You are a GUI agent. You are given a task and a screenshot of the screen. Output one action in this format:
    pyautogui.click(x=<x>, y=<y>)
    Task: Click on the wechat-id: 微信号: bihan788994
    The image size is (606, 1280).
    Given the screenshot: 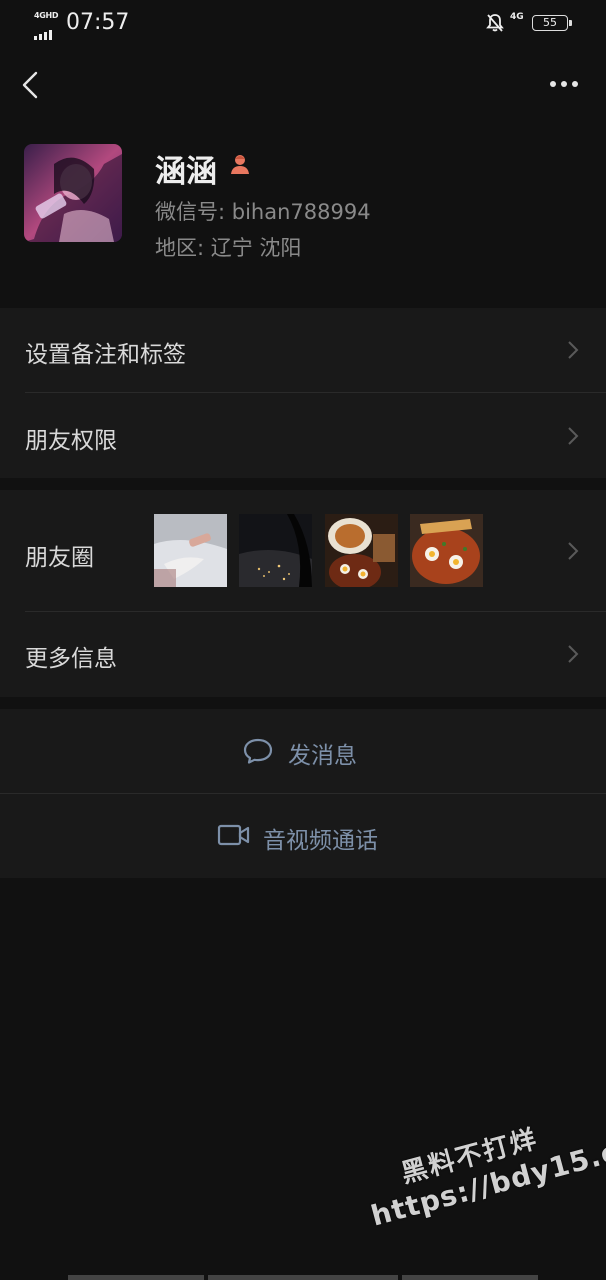 What is the action you would take?
    pyautogui.click(x=263, y=212)
    